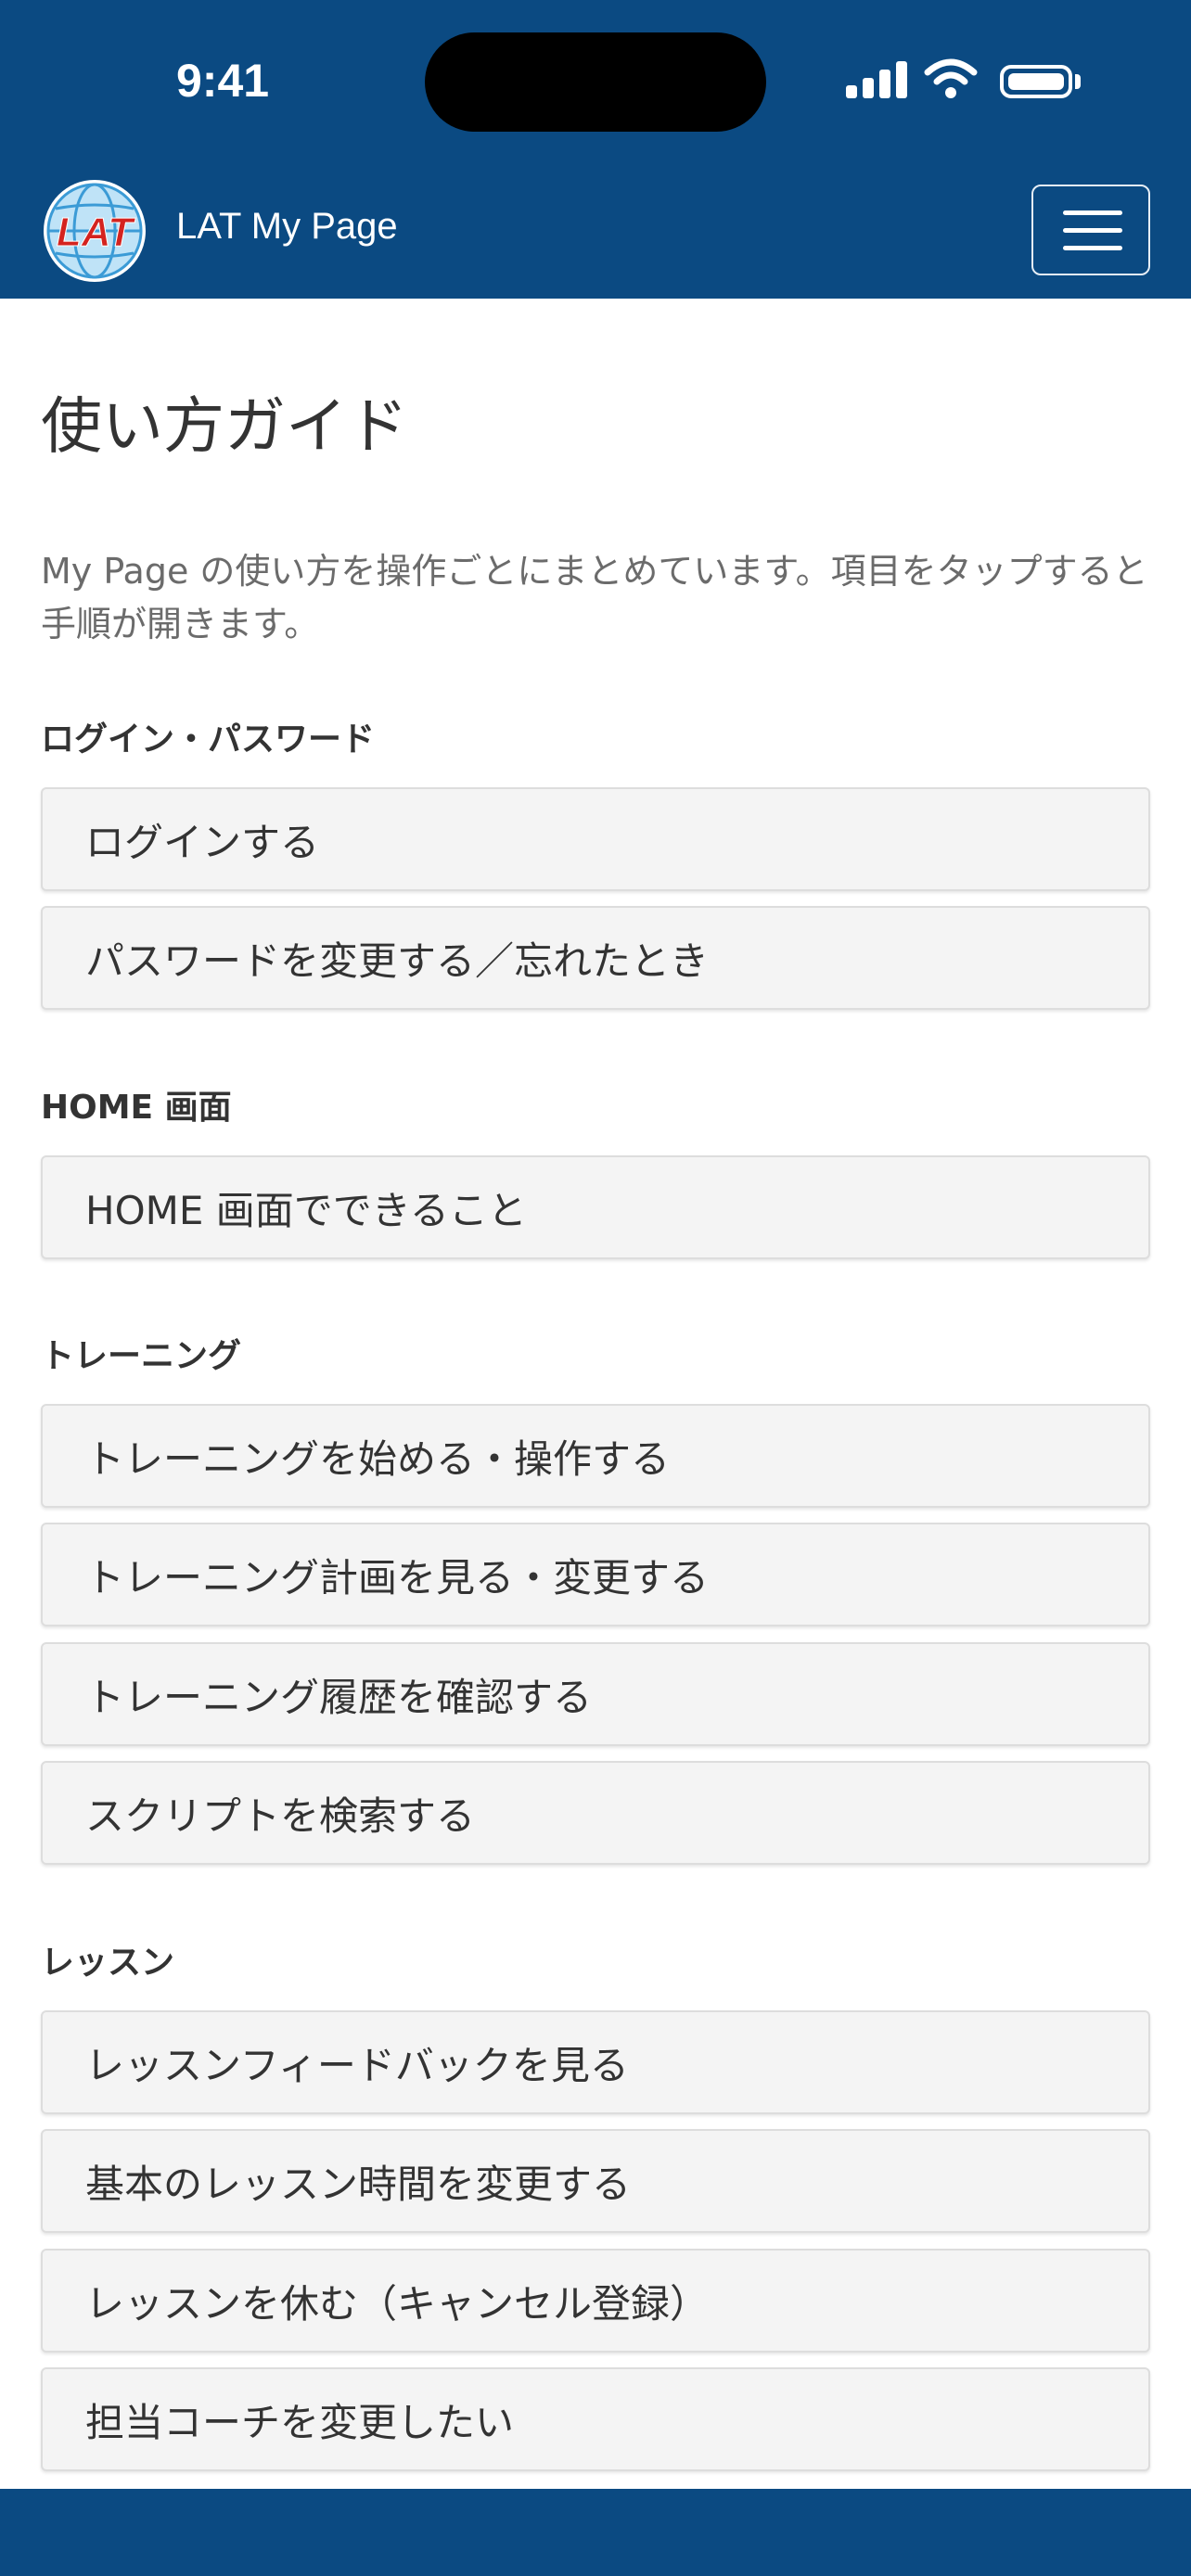 Image resolution: width=1191 pixels, height=2576 pixels. What do you see at coordinates (595, 1694) in the screenshot?
I see `guide-item-training-history: トレーニング履歴を確認する` at bounding box center [595, 1694].